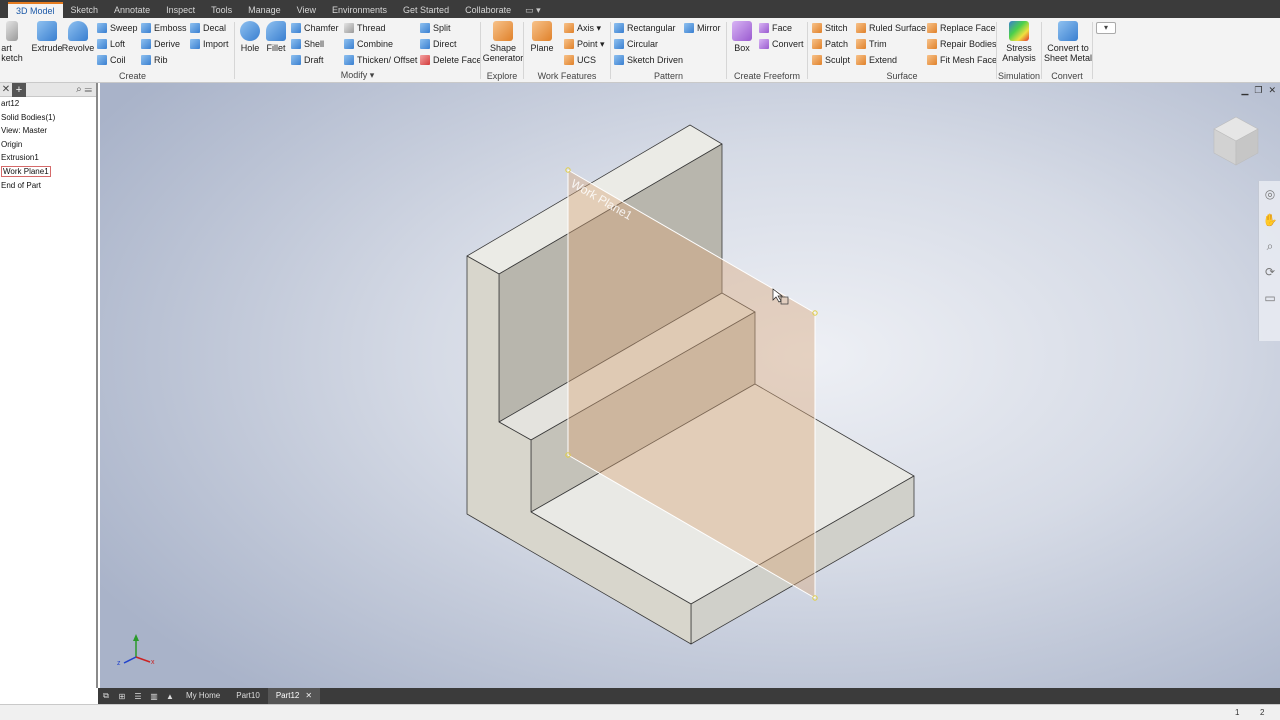  Describe the element at coordinates (315, 28) in the screenshot. I see `chamfer-button: Chamfer` at that location.